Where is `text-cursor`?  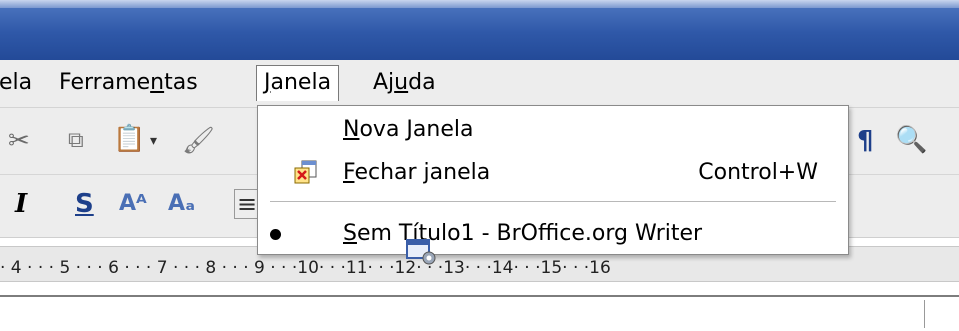 text-cursor is located at coordinates (924, 314).